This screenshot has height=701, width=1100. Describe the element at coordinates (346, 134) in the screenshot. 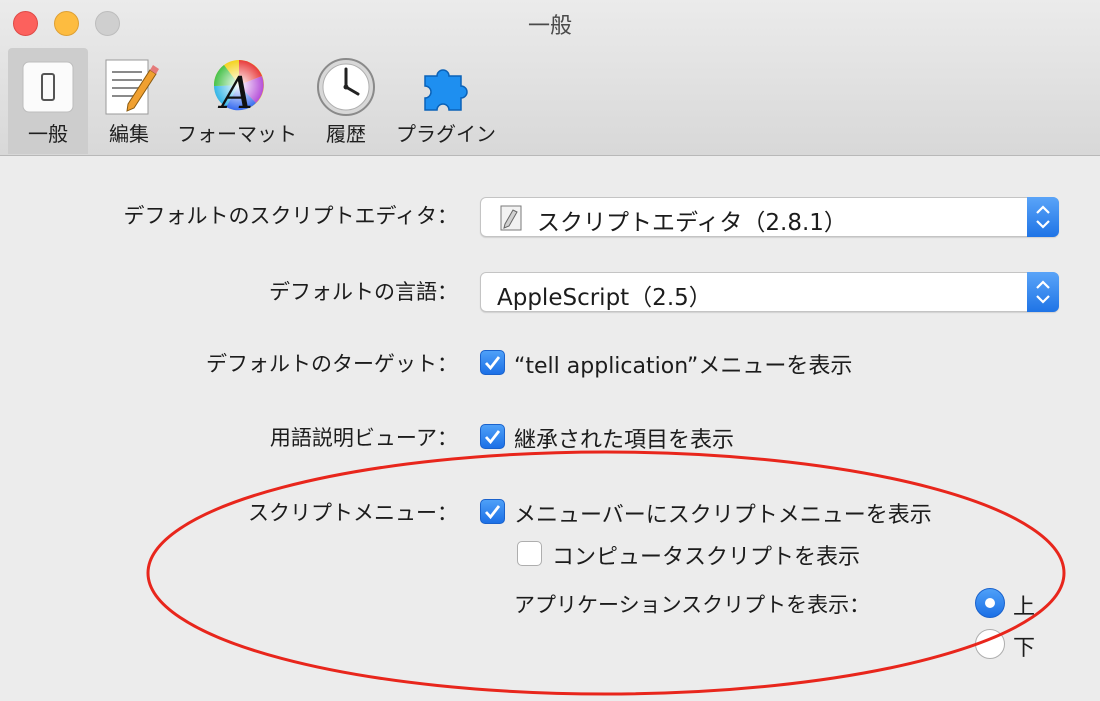

I see `toolbar-item-label: 履歴` at that location.